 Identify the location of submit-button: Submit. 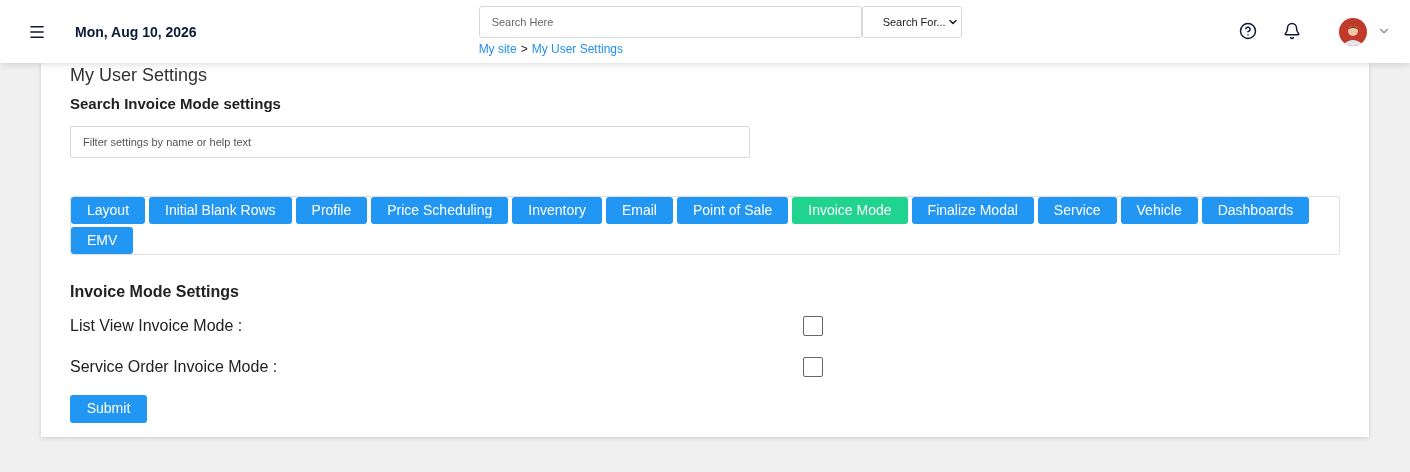
(108, 408).